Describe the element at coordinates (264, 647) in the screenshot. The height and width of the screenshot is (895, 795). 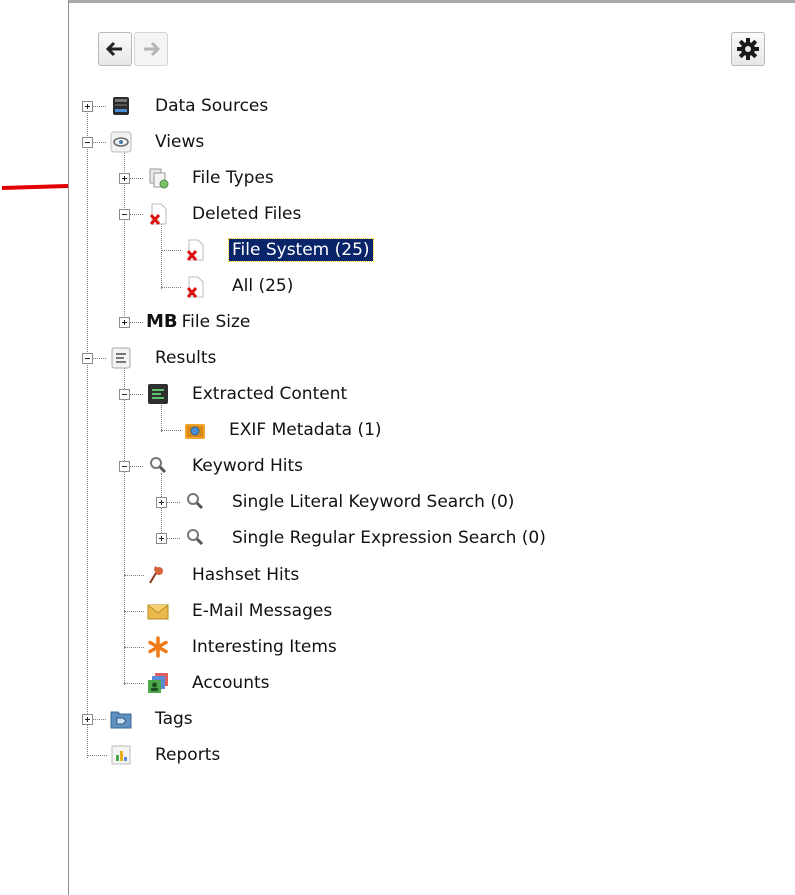
I see `tree-label: Interesting Items` at that location.